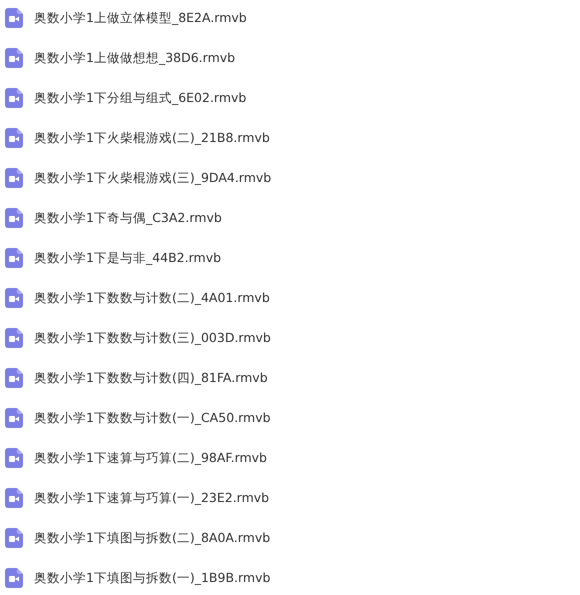  What do you see at coordinates (140, 98) in the screenshot?
I see `file-name: 奥数小学1下分组与组式_6E02.rmvb` at bounding box center [140, 98].